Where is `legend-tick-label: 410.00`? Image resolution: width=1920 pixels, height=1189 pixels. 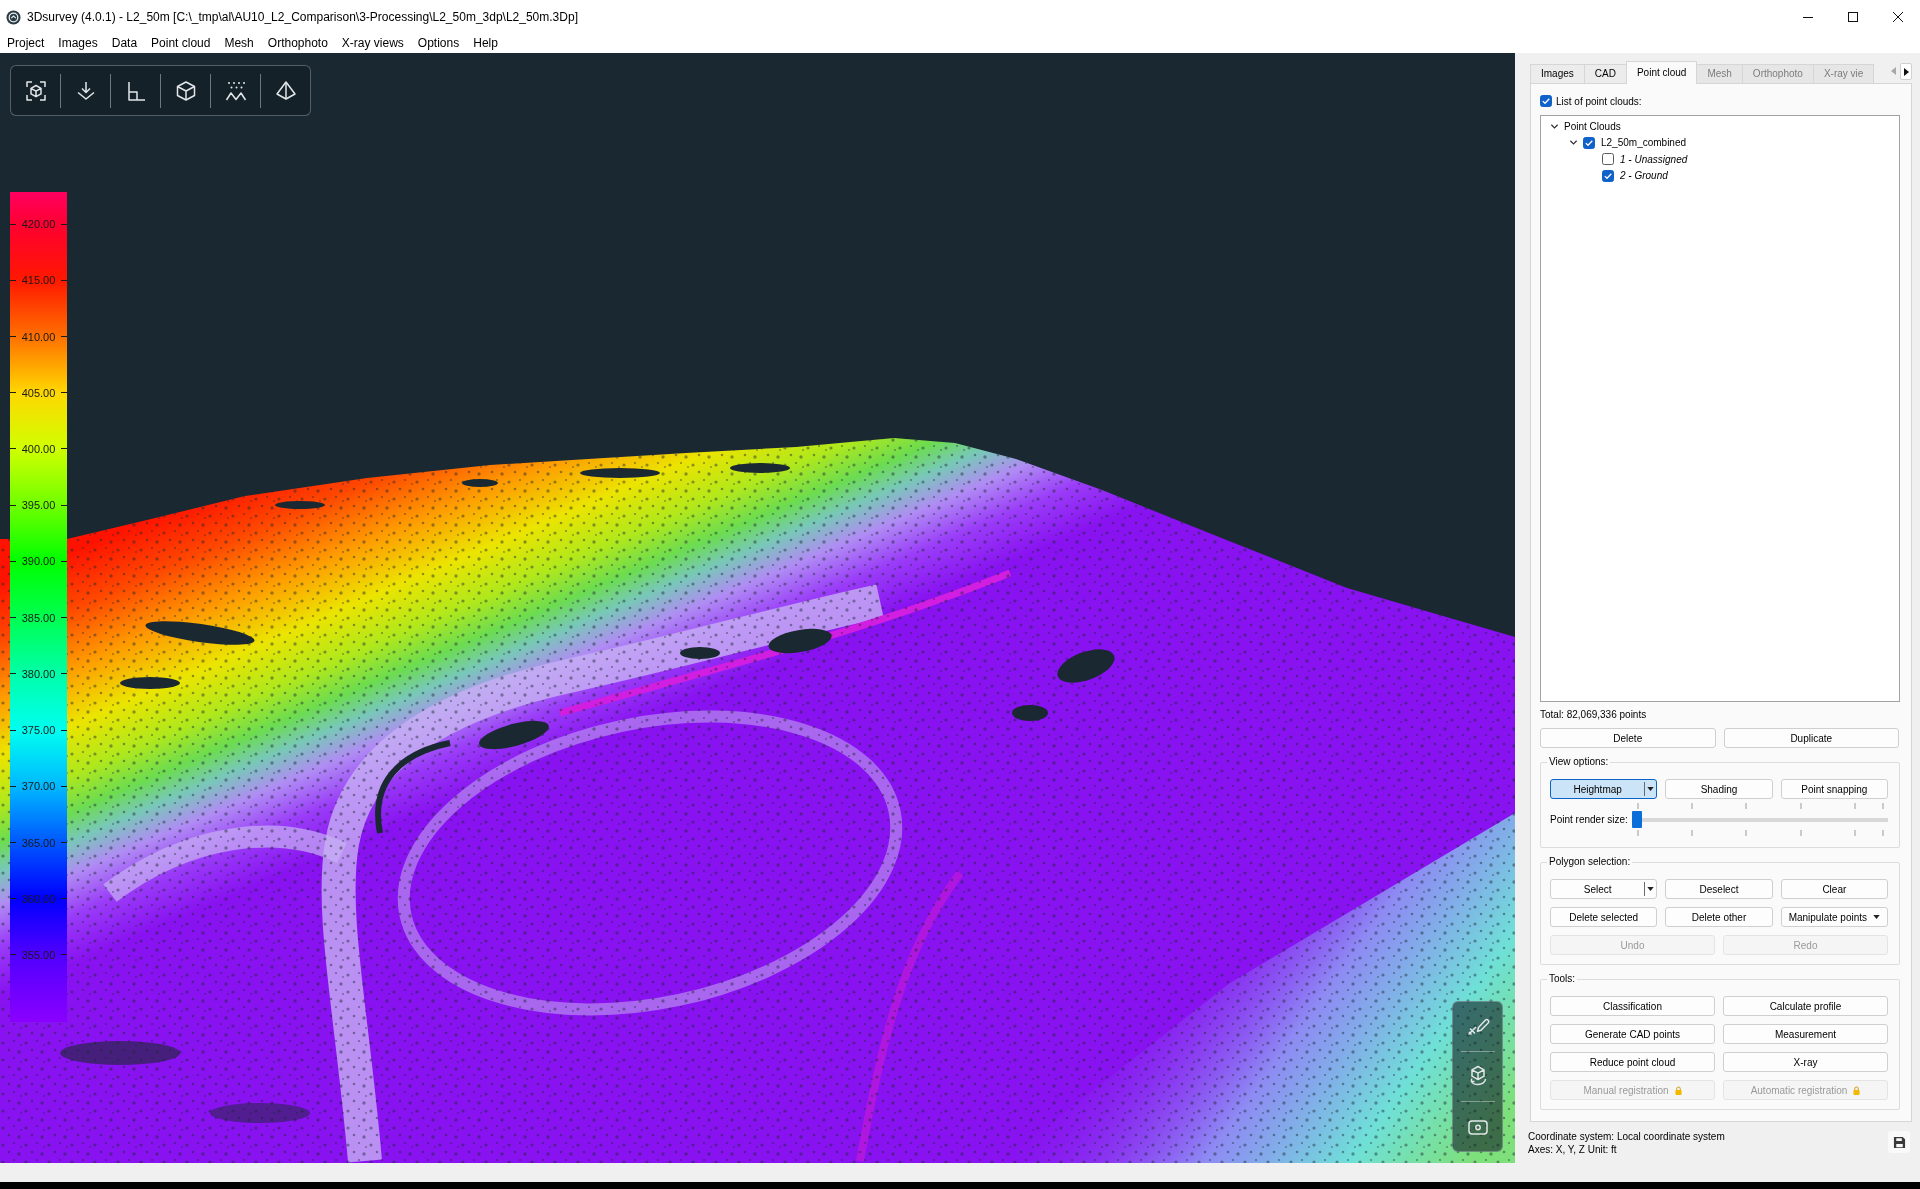 legend-tick-label: 410.00 is located at coordinates (38, 336).